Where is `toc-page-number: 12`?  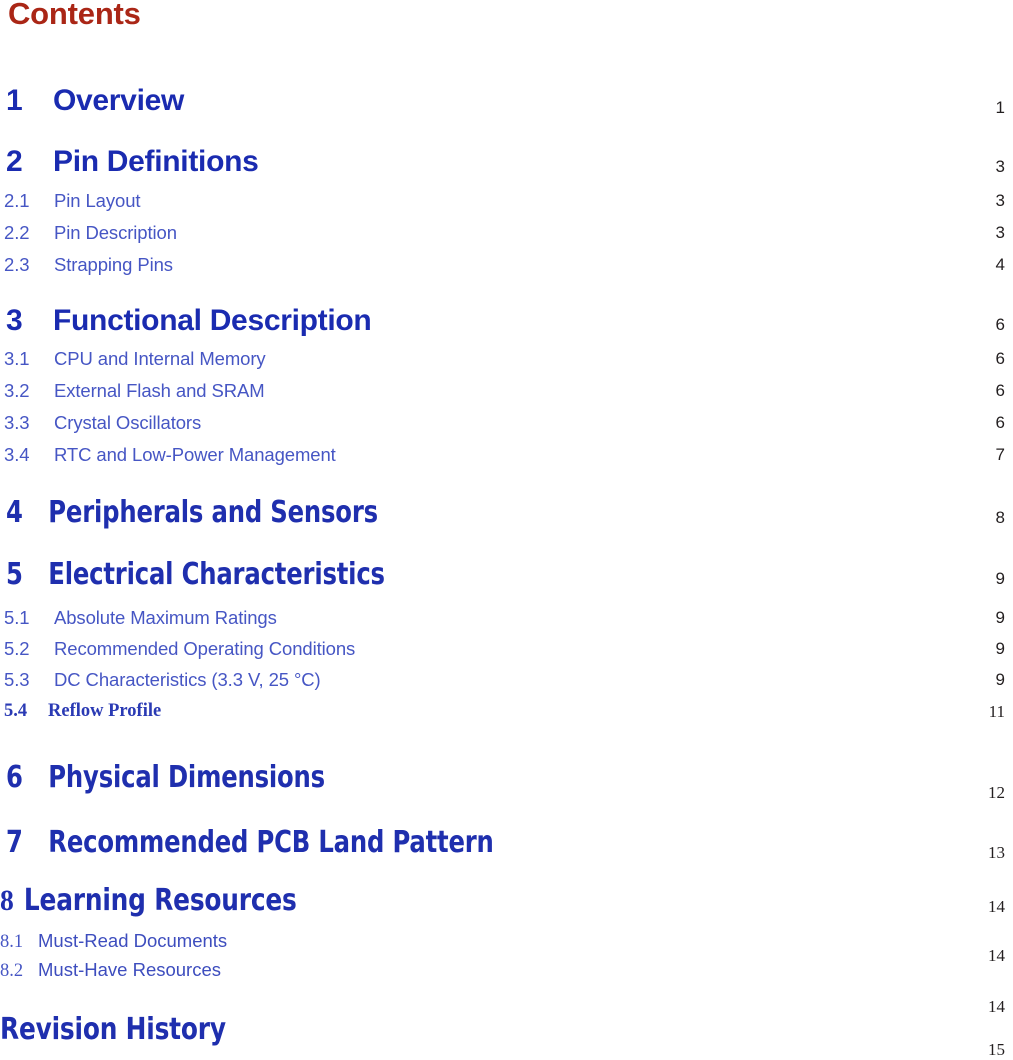 toc-page-number: 12 is located at coordinates (996, 792).